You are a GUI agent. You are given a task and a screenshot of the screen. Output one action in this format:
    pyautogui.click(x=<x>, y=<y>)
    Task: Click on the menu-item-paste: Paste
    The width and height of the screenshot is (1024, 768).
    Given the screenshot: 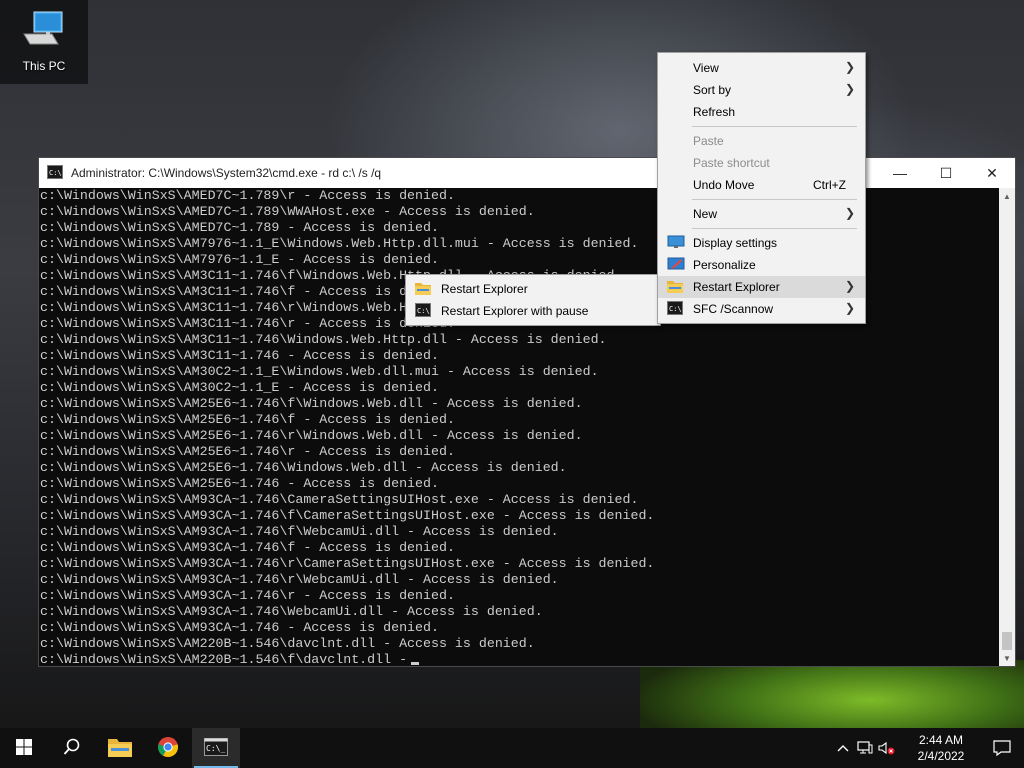 What is the action you would take?
    pyautogui.click(x=761, y=141)
    